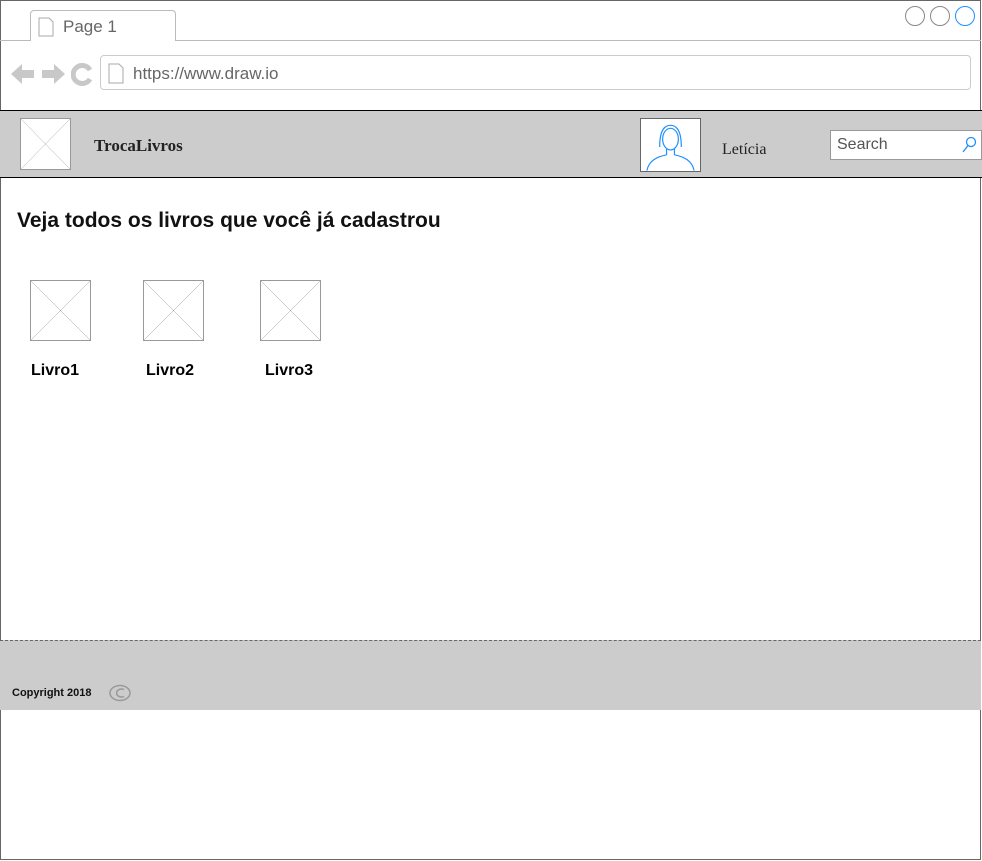  What do you see at coordinates (138, 146) in the screenshot?
I see `brand-name: TrocaLivros` at bounding box center [138, 146].